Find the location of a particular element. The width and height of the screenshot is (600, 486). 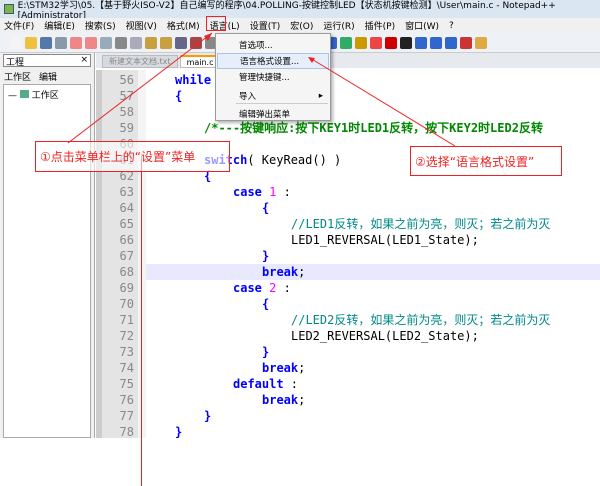

arrow-head-step1 is located at coordinates (208, 37).